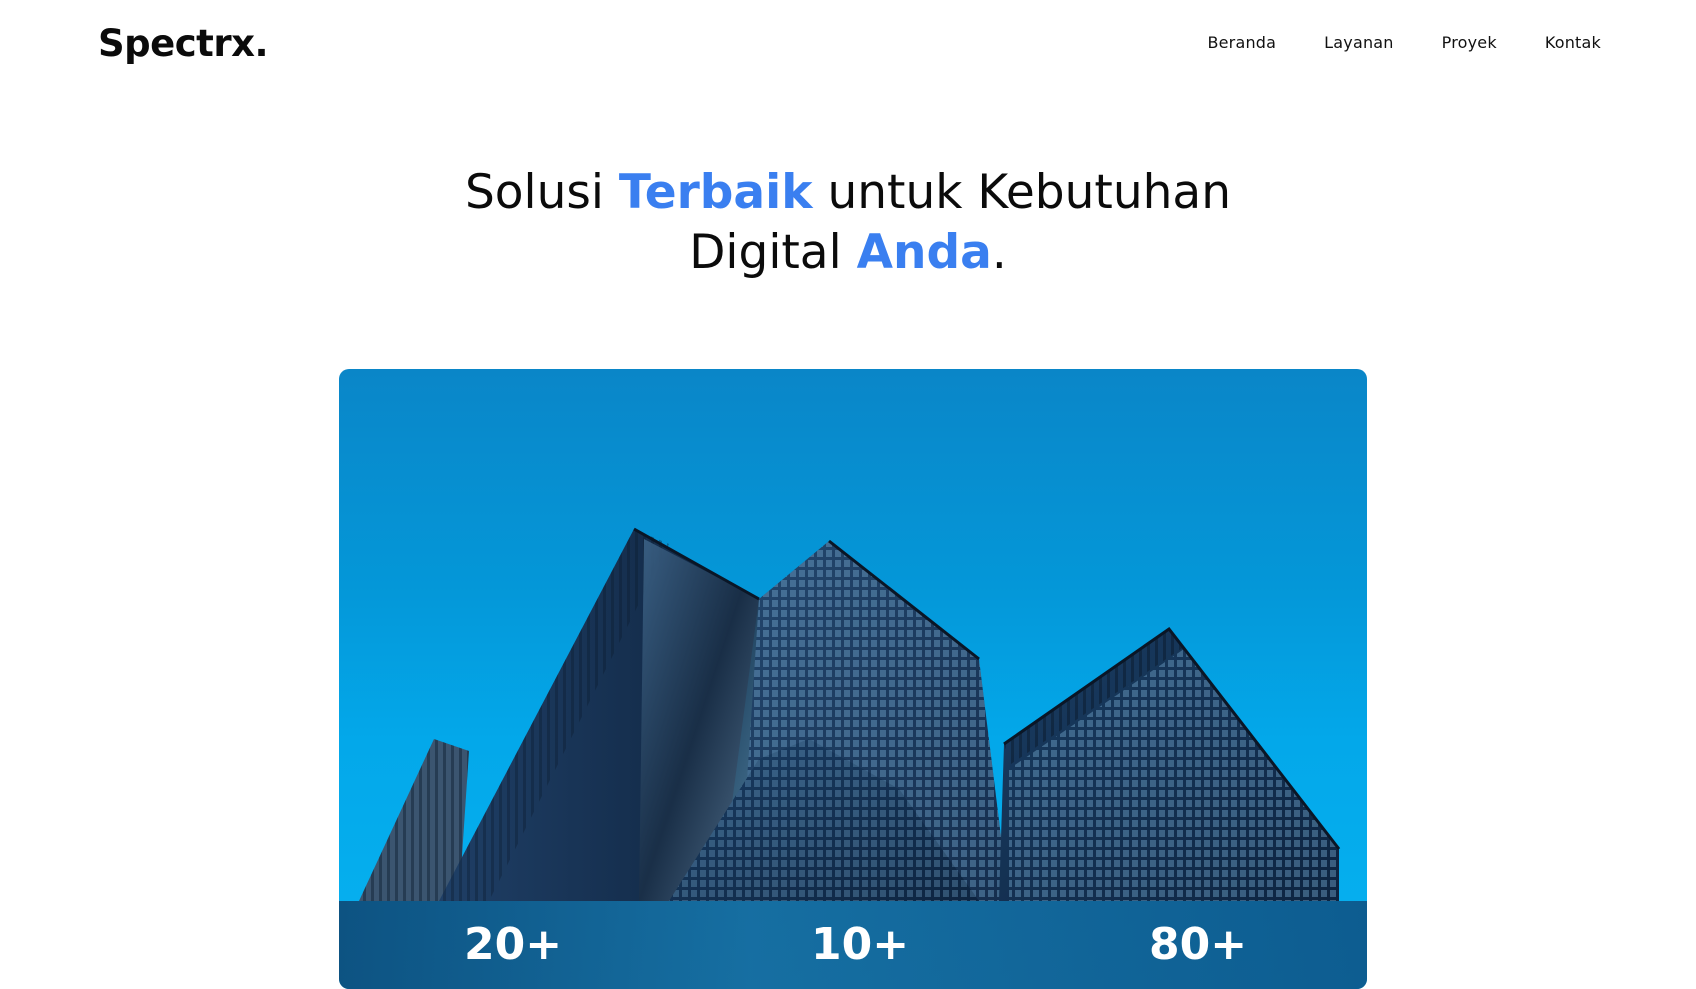  I want to click on hero-heading-part: Digital, so click(773, 252).